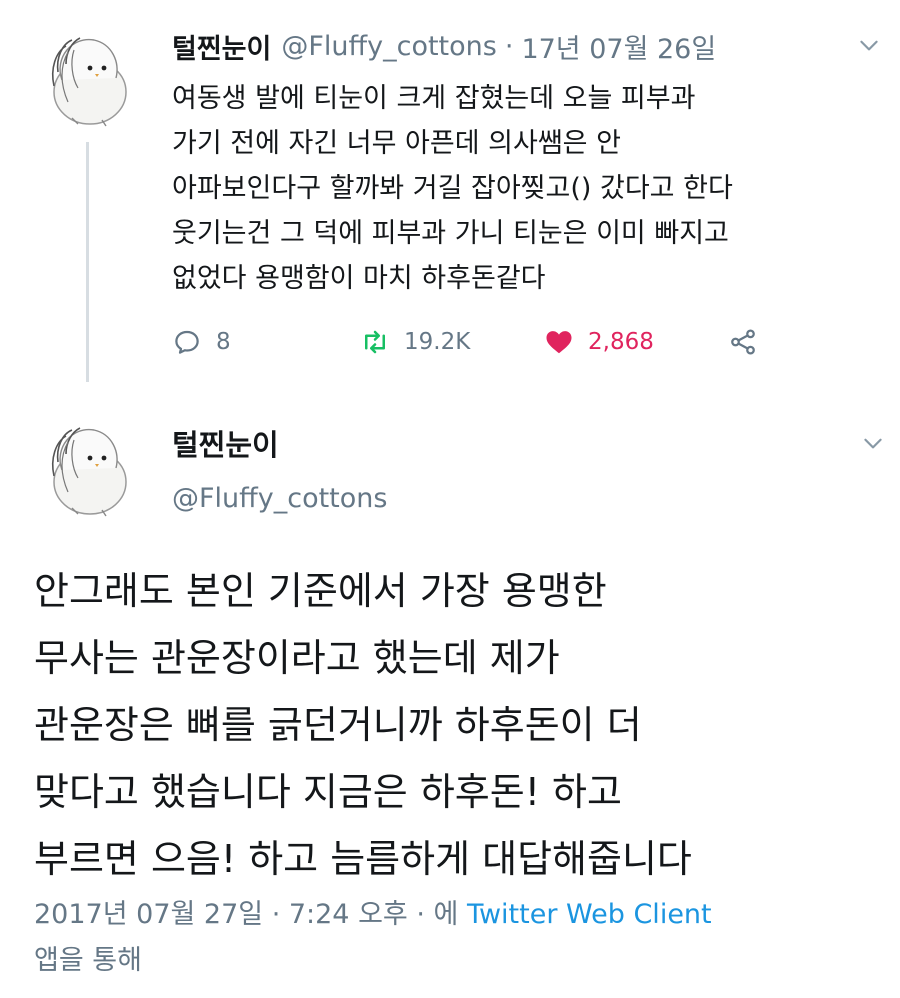 Image resolution: width=900 pixels, height=998 pixels. I want to click on like-button: 2,868, so click(599, 342).